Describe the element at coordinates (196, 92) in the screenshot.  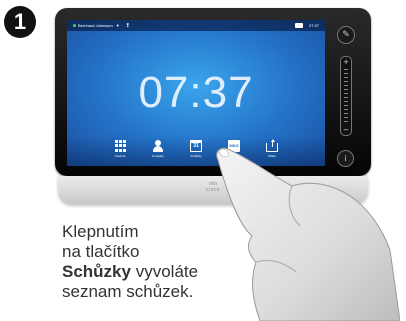
I see `clock-display: 07:37` at that location.